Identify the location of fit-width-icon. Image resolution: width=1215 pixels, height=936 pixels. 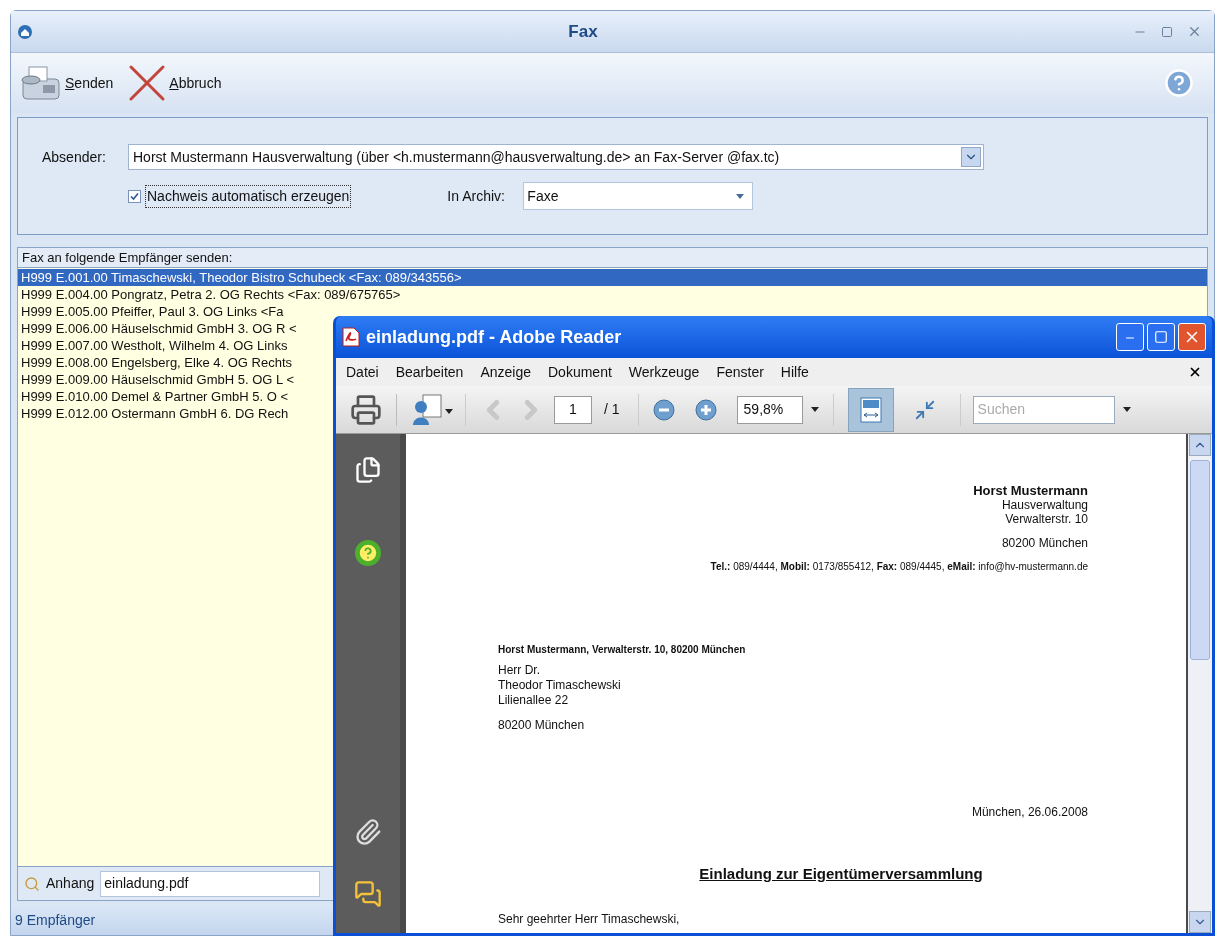
(870, 409).